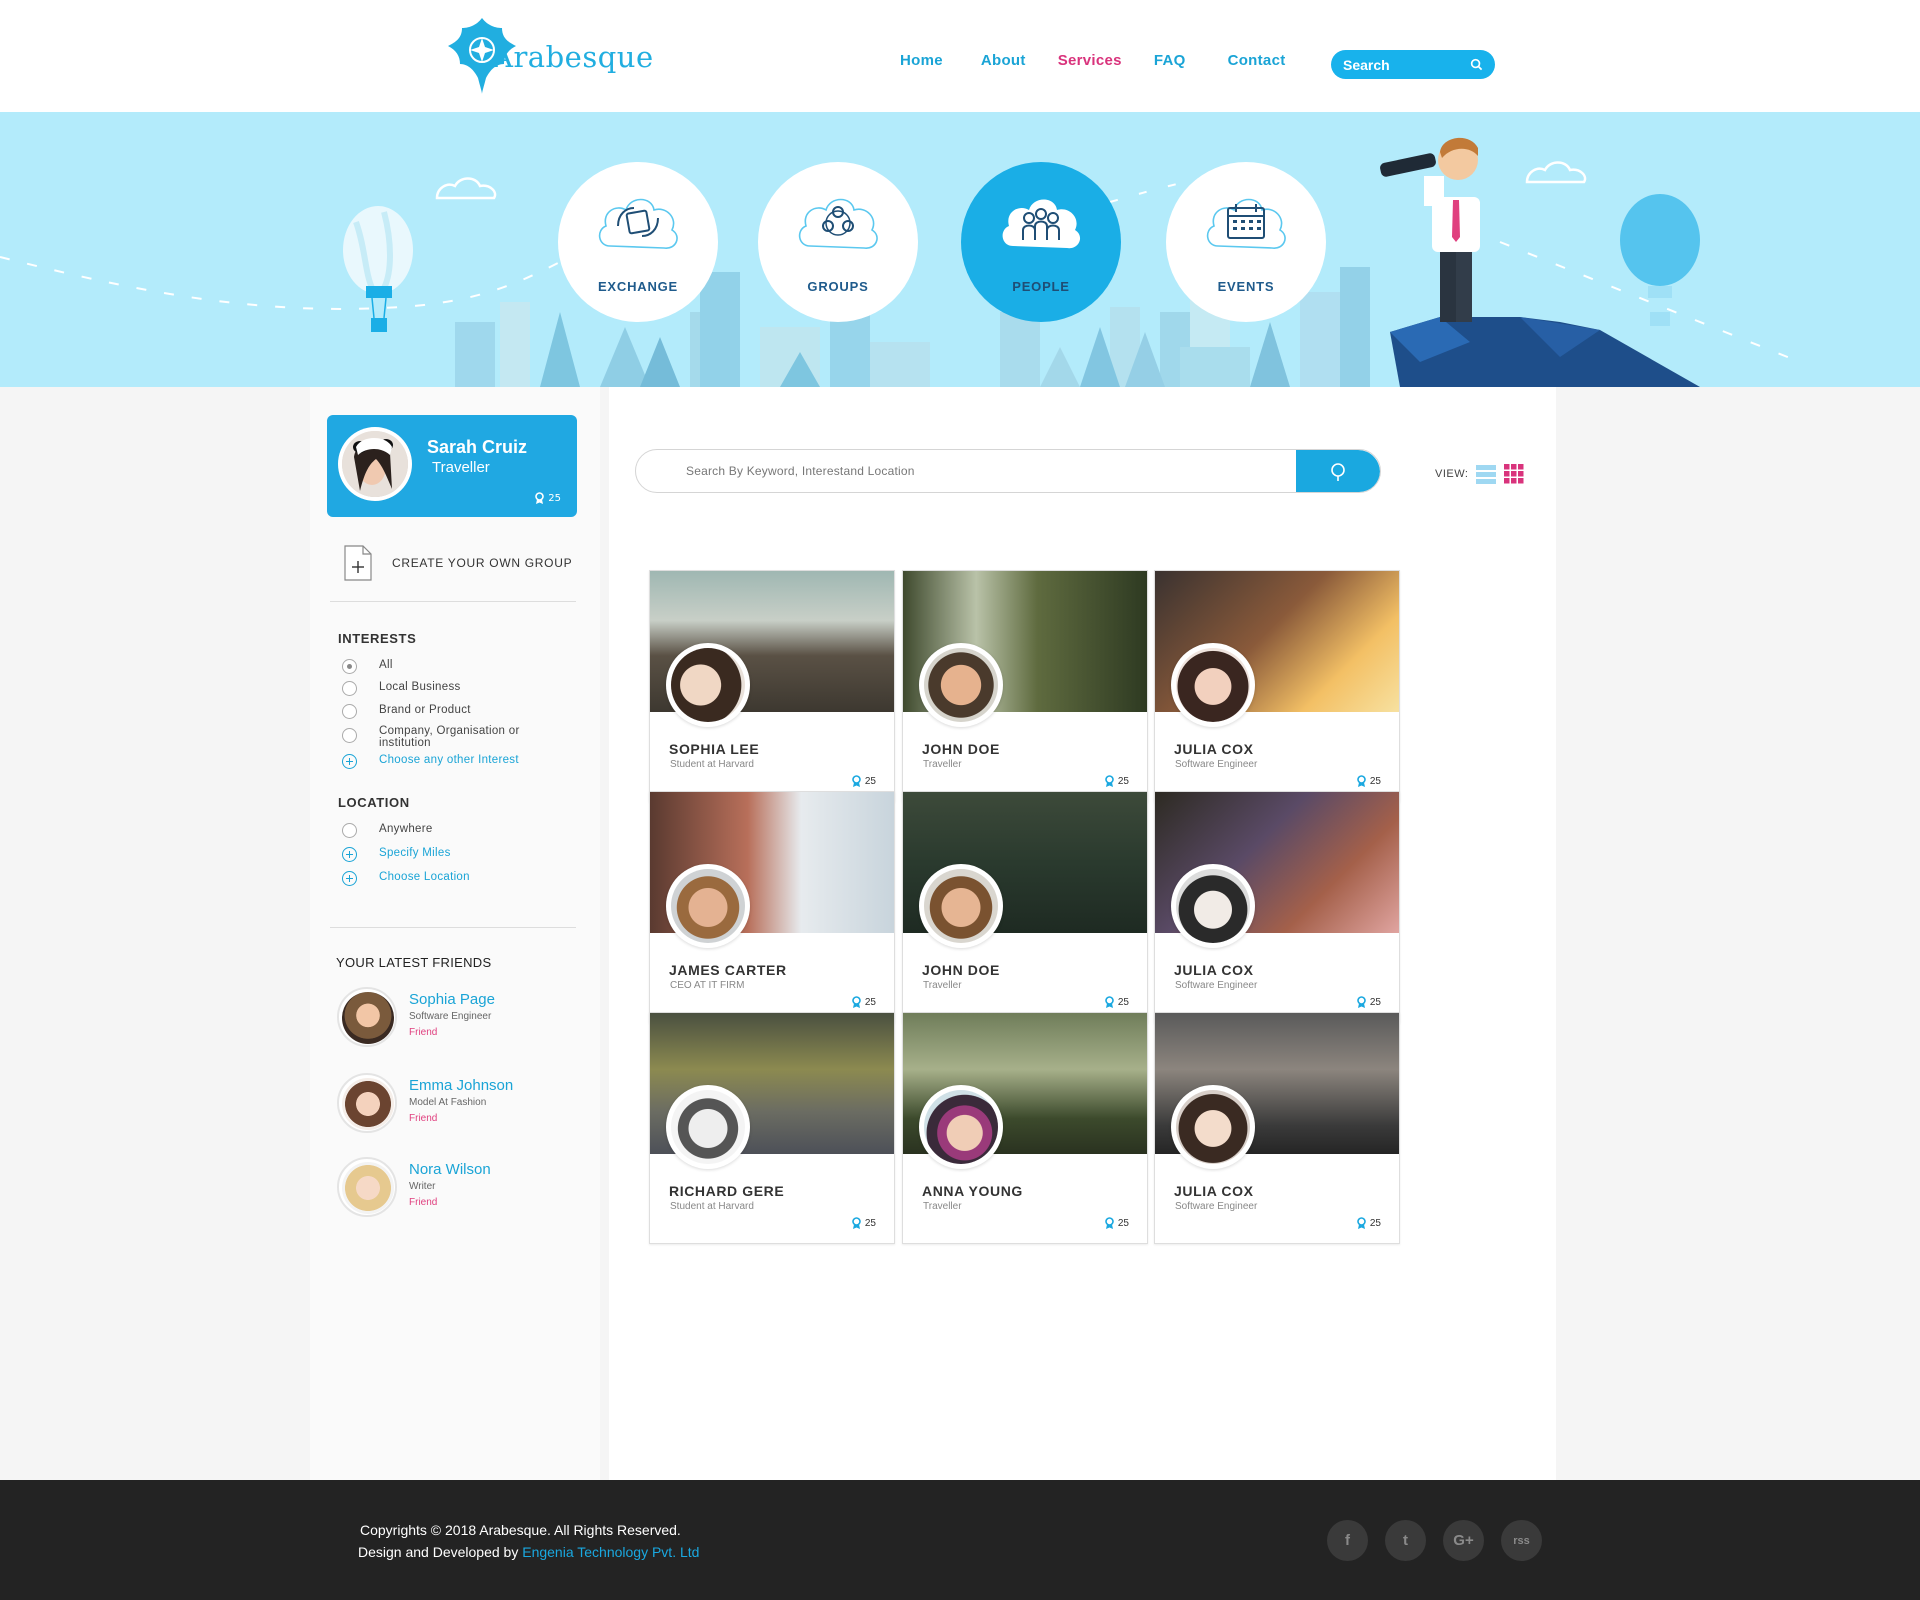 The image size is (1920, 1600). What do you see at coordinates (1486, 474) in the screenshot?
I see `list-view-icon` at bounding box center [1486, 474].